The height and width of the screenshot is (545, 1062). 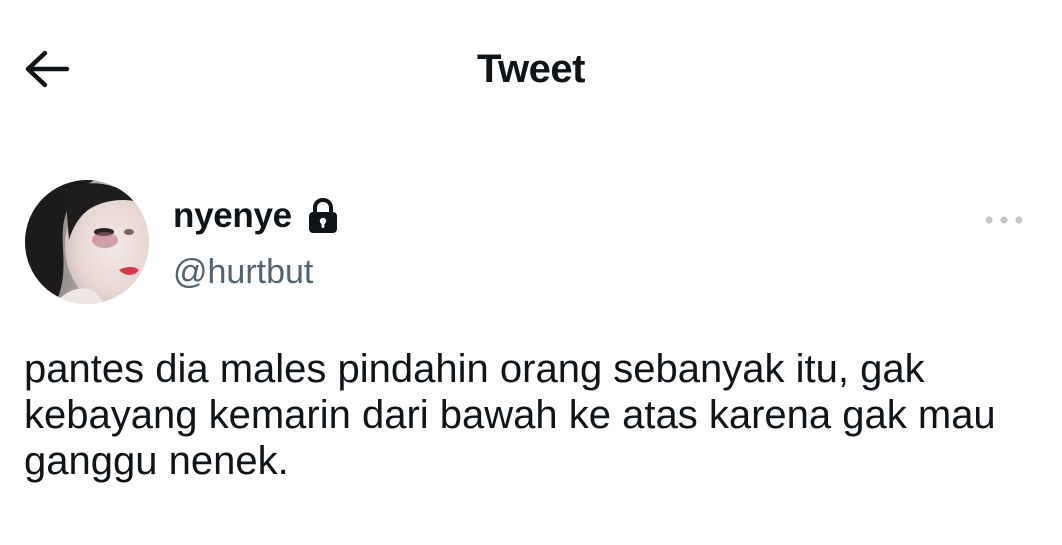 I want to click on avatar, so click(x=87, y=242).